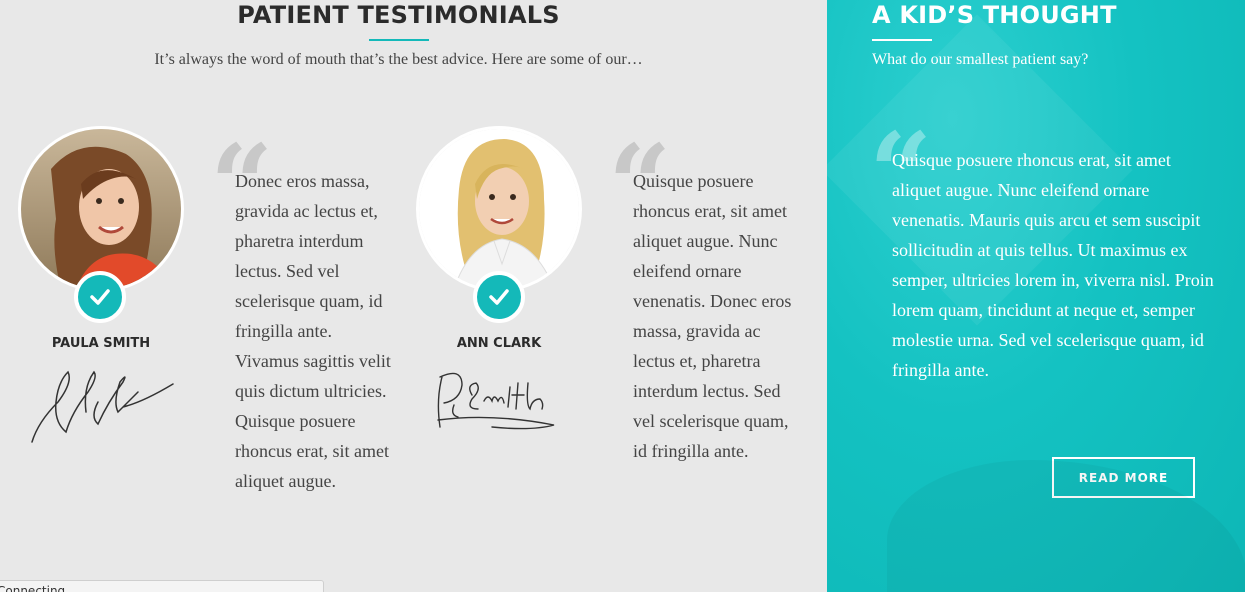 Image resolution: width=1245 pixels, height=592 pixels. Describe the element at coordinates (398, 15) in the screenshot. I see `section-title: PATIENT TESTIMONIALS` at that location.